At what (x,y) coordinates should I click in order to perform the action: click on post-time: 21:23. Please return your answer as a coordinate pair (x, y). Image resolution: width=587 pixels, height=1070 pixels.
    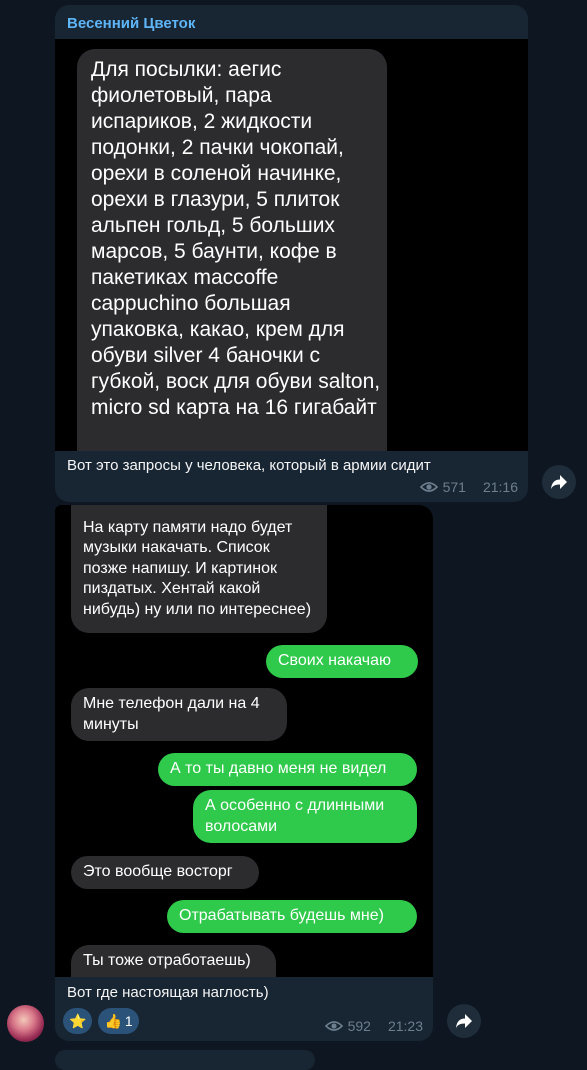
    Looking at the image, I should click on (405, 1026).